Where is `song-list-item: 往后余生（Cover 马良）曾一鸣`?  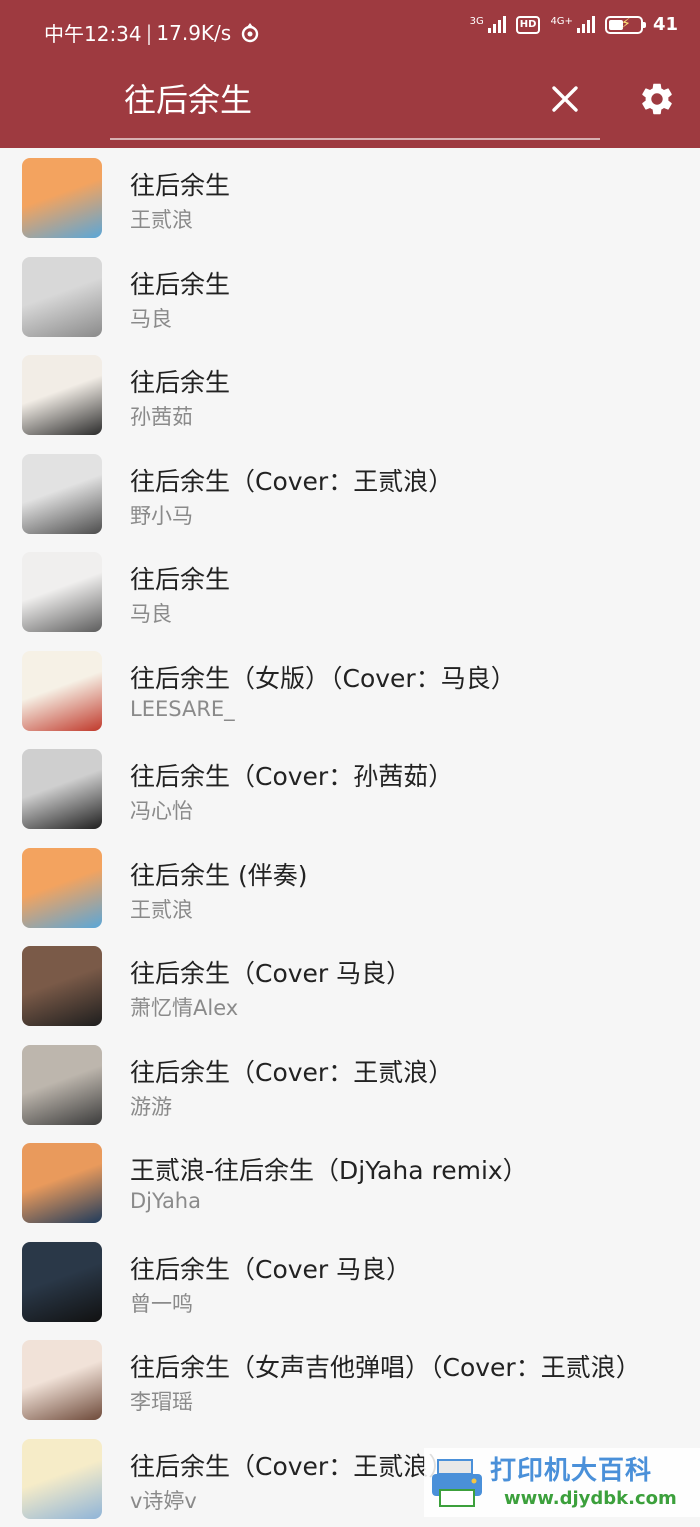
song-list-item: 往后余生（Cover 马良）曾一鸣 is located at coordinates (350, 1281).